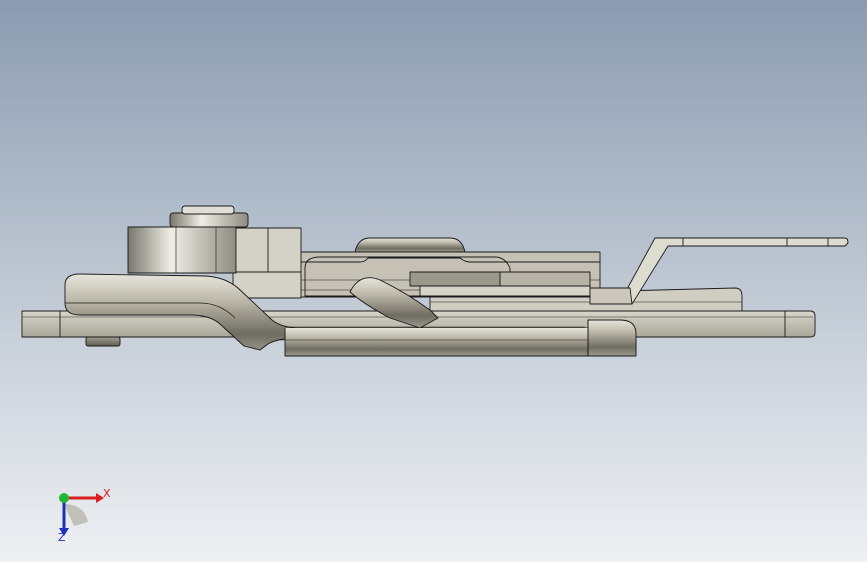 This screenshot has height=562, width=867. I want to click on z-axis-label: Z, so click(62, 537).